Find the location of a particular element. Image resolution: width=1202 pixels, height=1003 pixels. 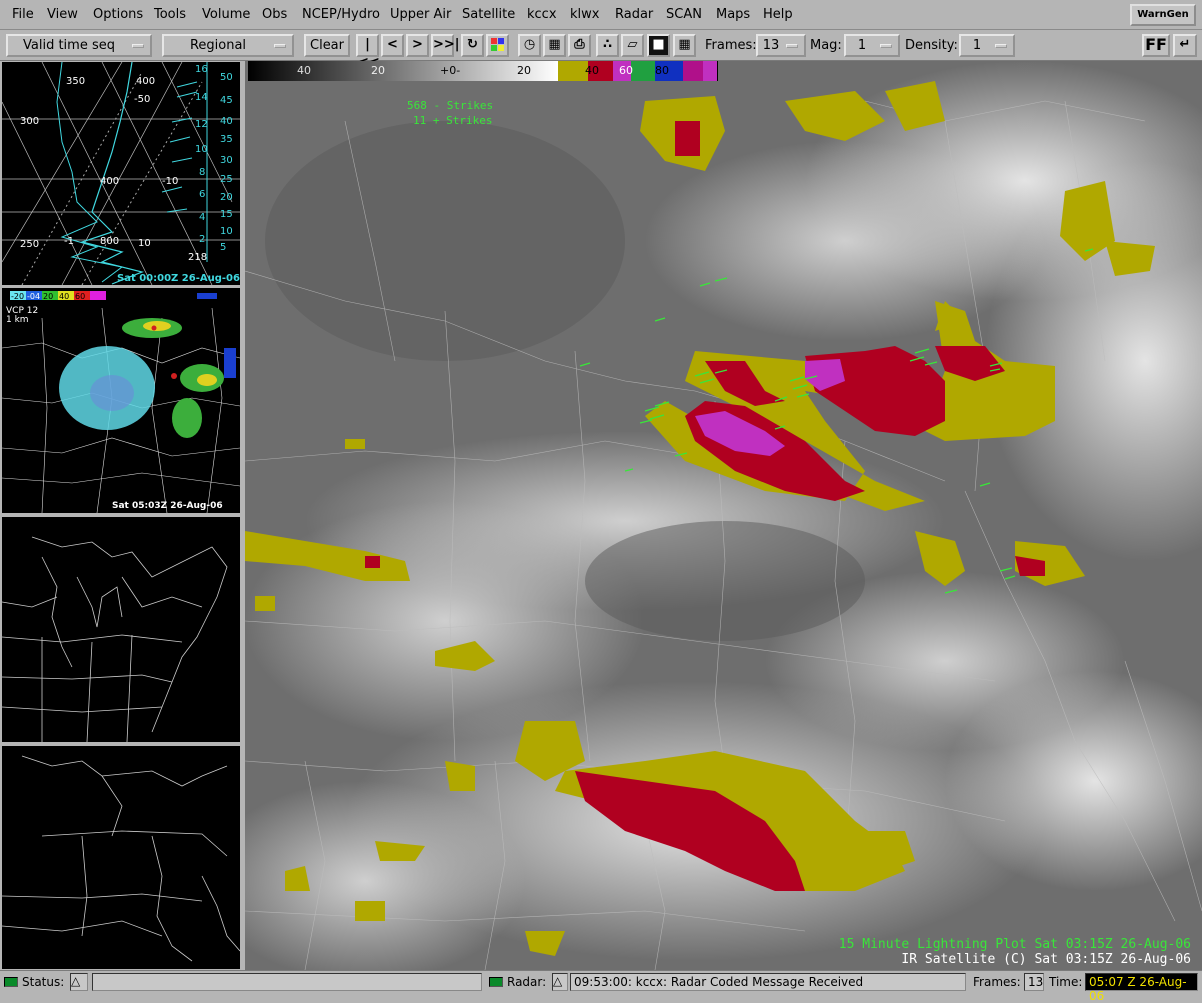

mag-dropdown: 1 is located at coordinates (872, 45).